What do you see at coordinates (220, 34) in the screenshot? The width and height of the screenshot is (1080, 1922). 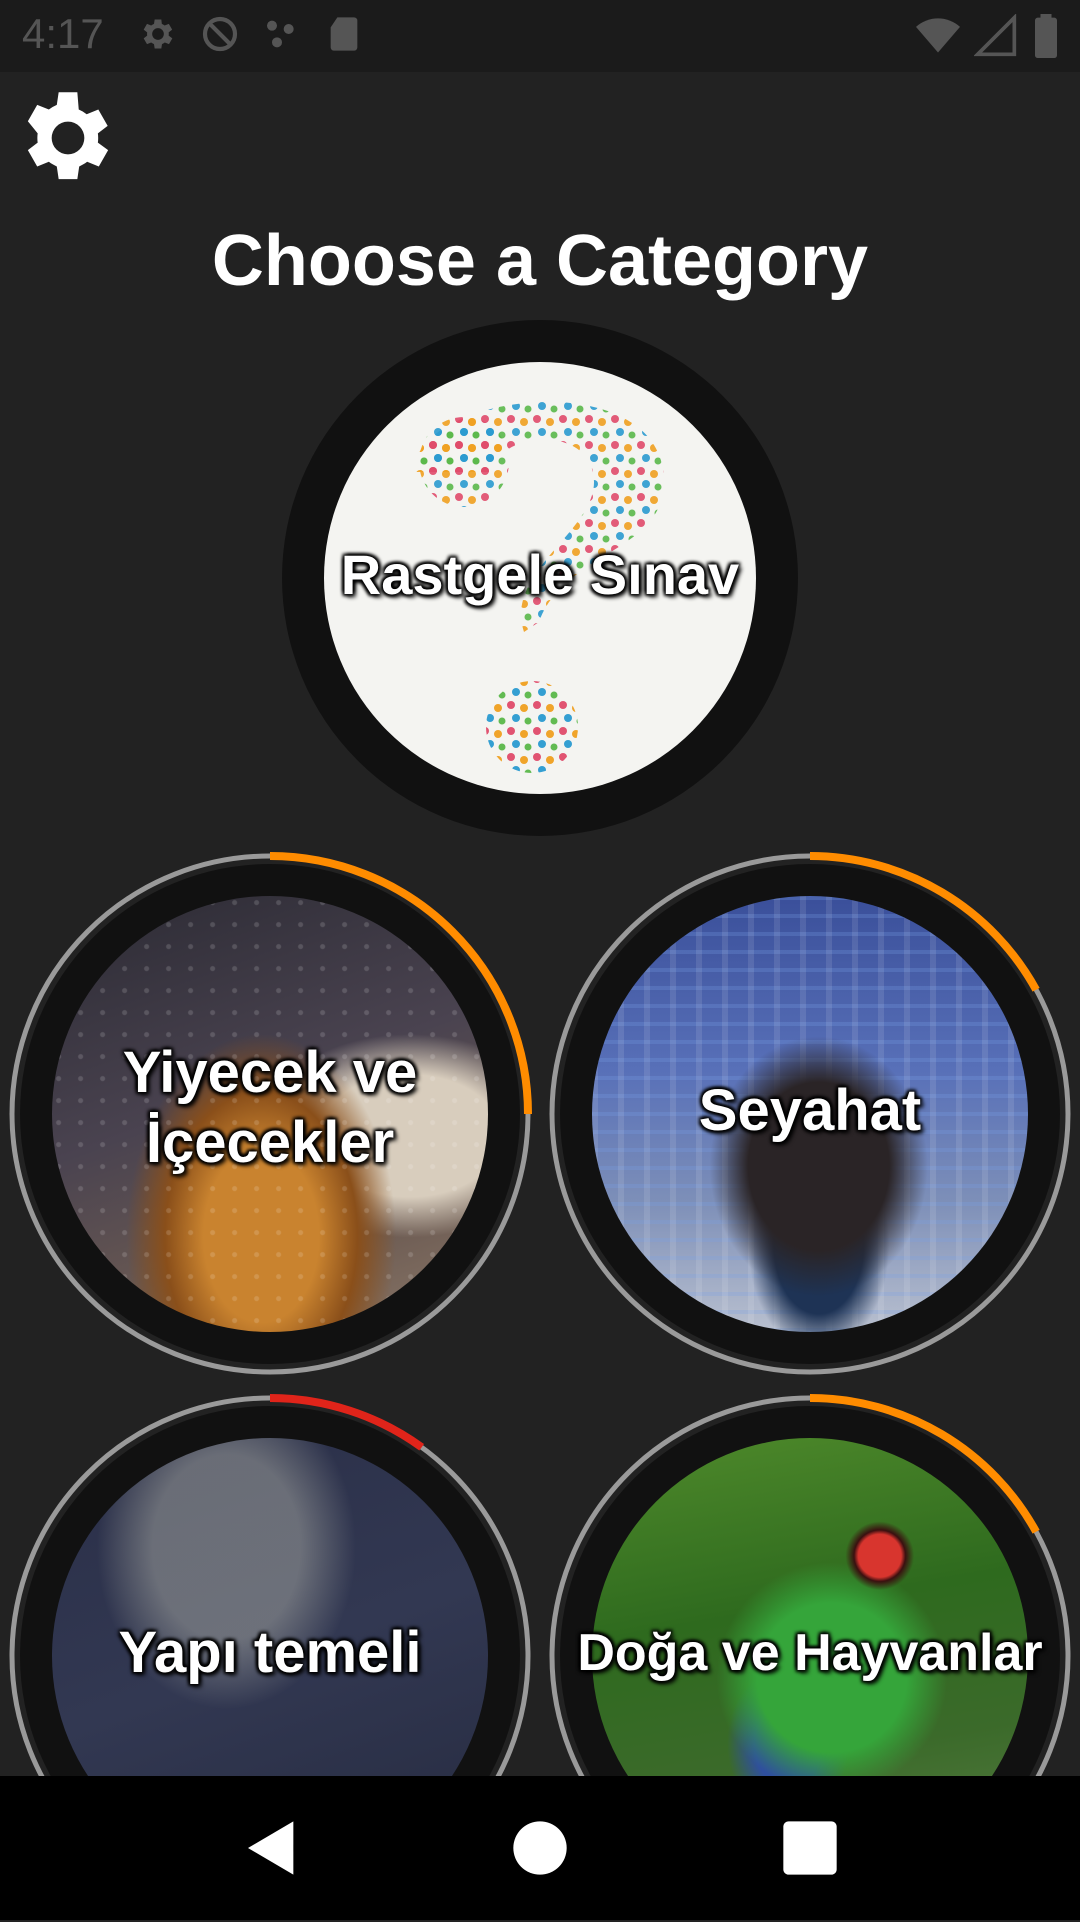 I see `no-sync-icon` at bounding box center [220, 34].